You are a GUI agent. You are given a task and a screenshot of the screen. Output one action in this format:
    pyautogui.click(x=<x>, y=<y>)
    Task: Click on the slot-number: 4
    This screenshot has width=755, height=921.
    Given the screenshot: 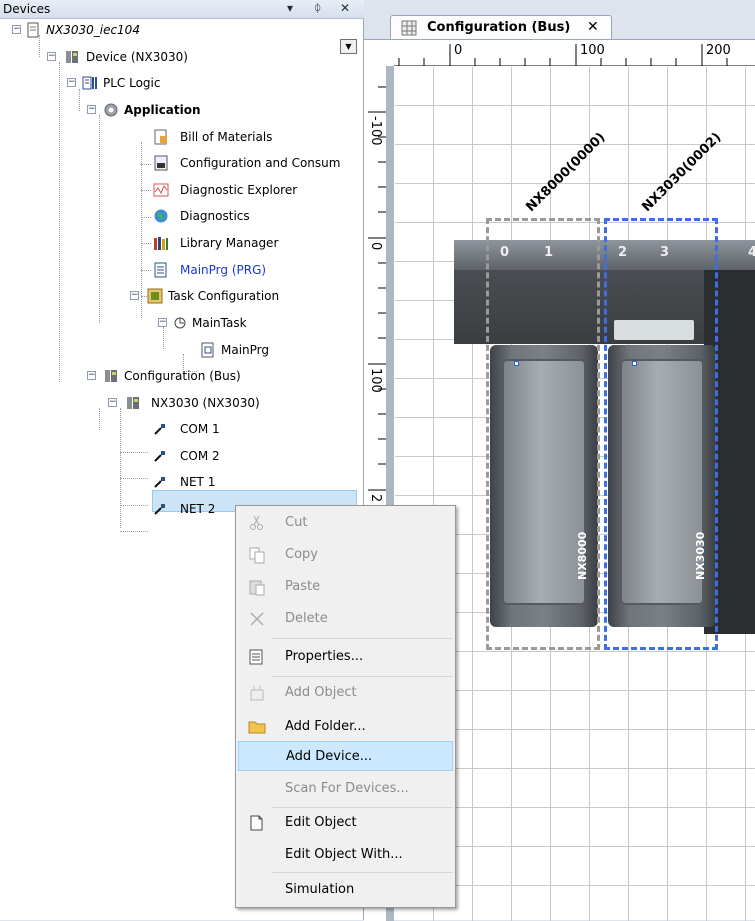 What is the action you would take?
    pyautogui.click(x=751, y=252)
    